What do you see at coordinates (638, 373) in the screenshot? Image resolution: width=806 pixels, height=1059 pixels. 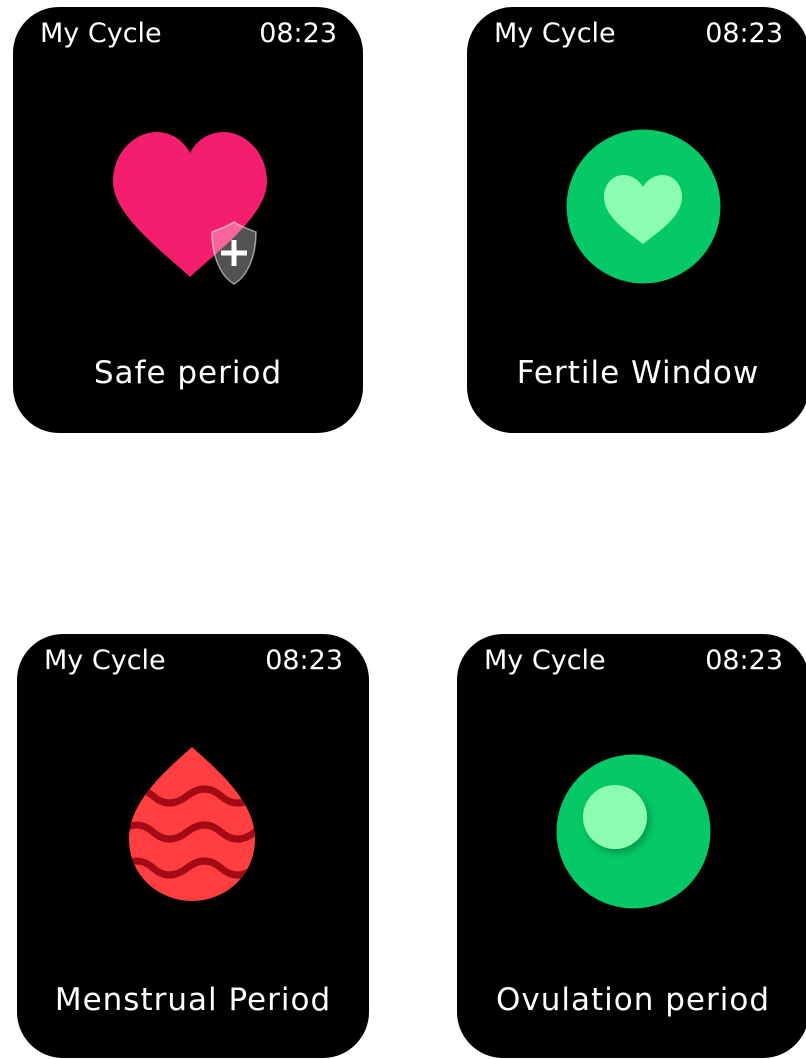 I see `status-label: Fertile Window` at bounding box center [638, 373].